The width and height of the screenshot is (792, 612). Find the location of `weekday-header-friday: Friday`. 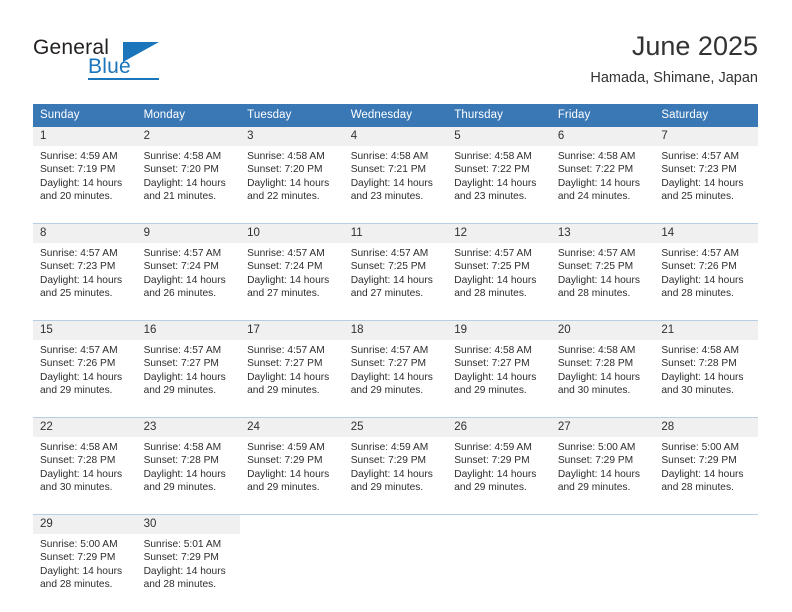

weekday-header-friday: Friday is located at coordinates (602, 115).